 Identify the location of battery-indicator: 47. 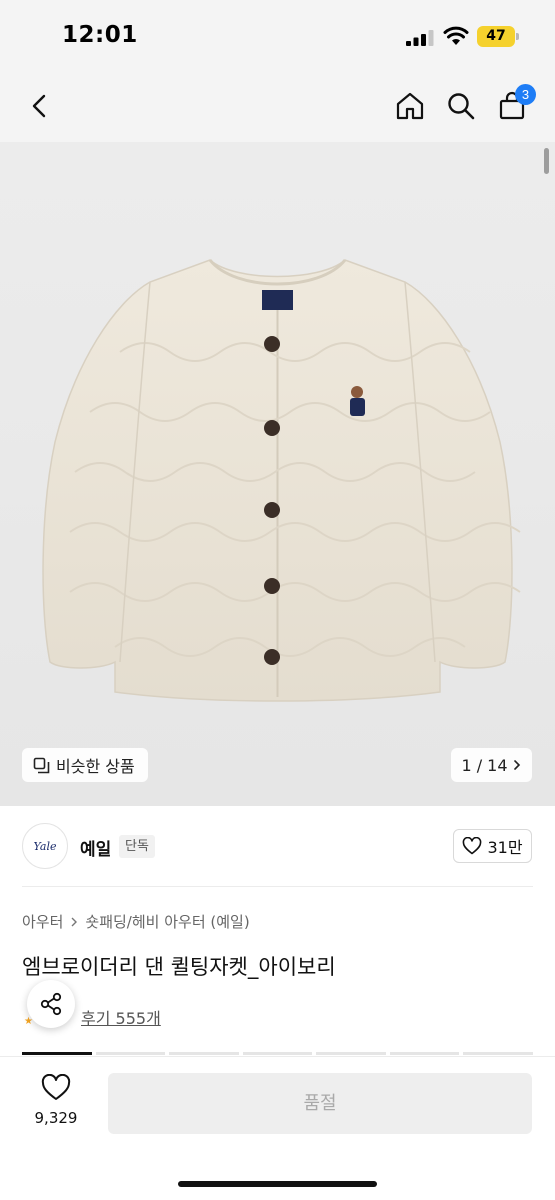
(498, 36).